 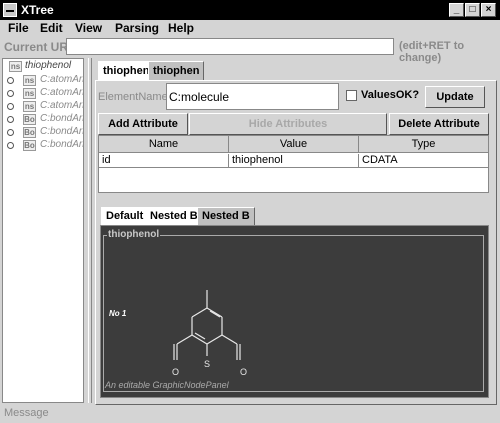 I want to click on minimize-button: _, so click(x=456, y=10).